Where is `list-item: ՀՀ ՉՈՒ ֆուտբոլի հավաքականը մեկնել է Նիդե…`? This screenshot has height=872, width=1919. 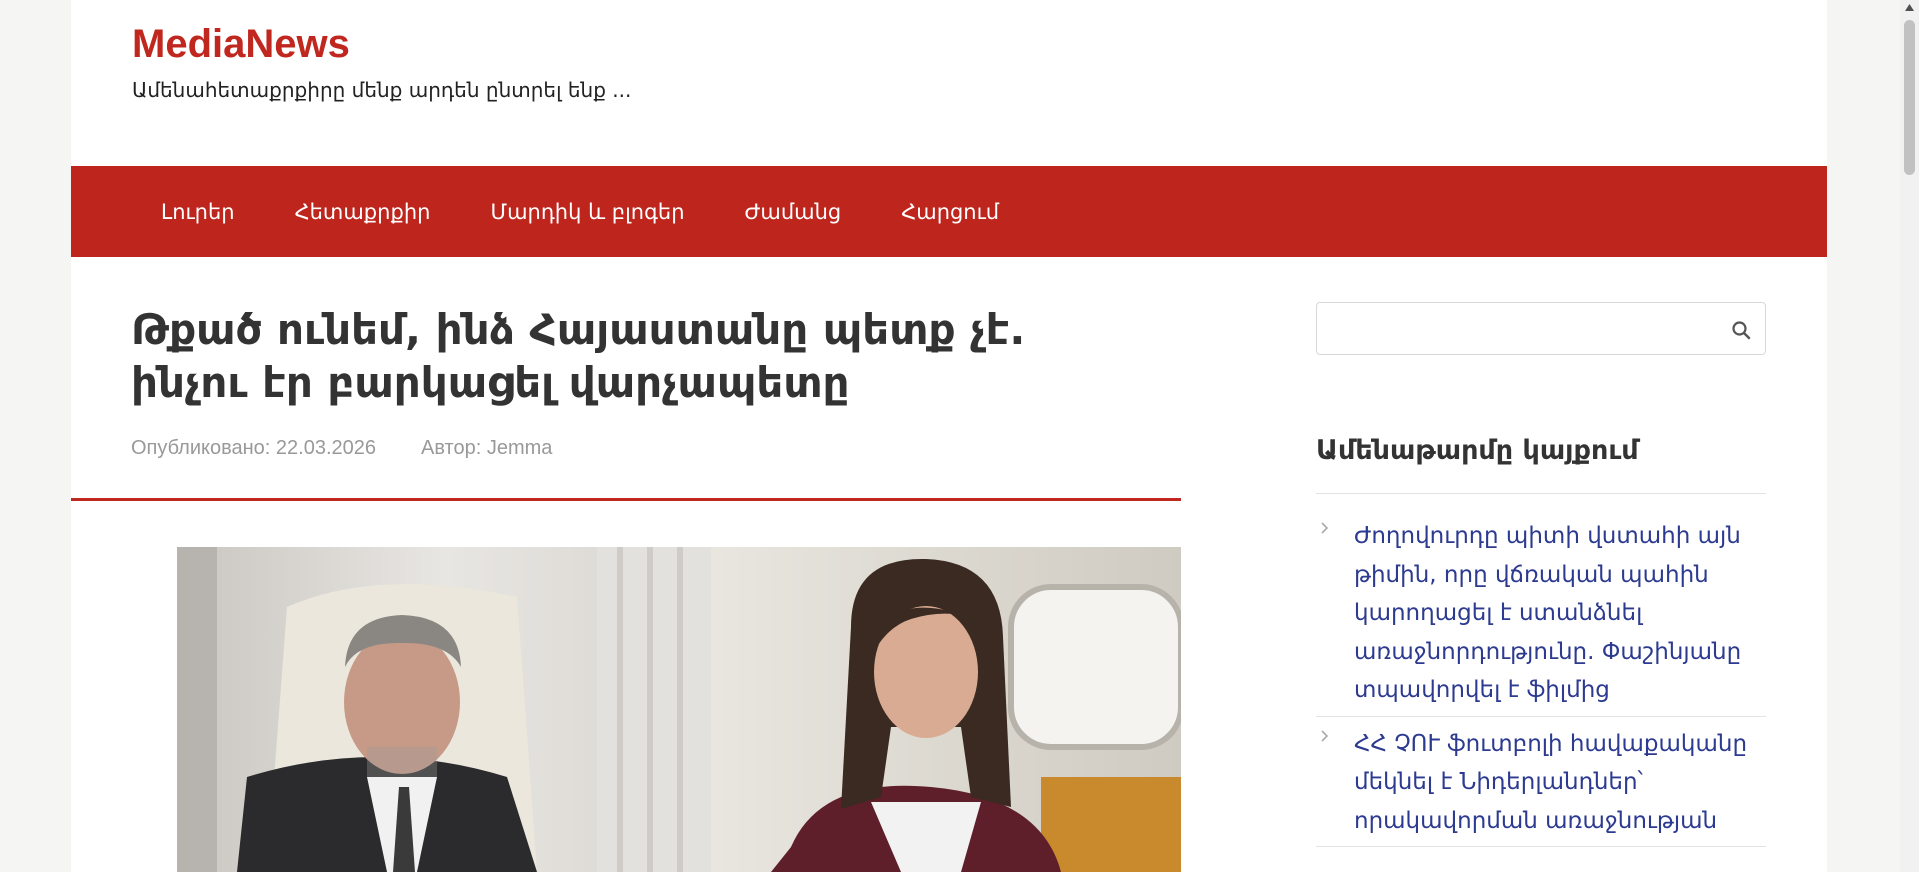
list-item: ՀՀ ՉՈՒ ֆուտբոլի հավաքականը մեկնել է Նիդե… is located at coordinates (1541, 786).